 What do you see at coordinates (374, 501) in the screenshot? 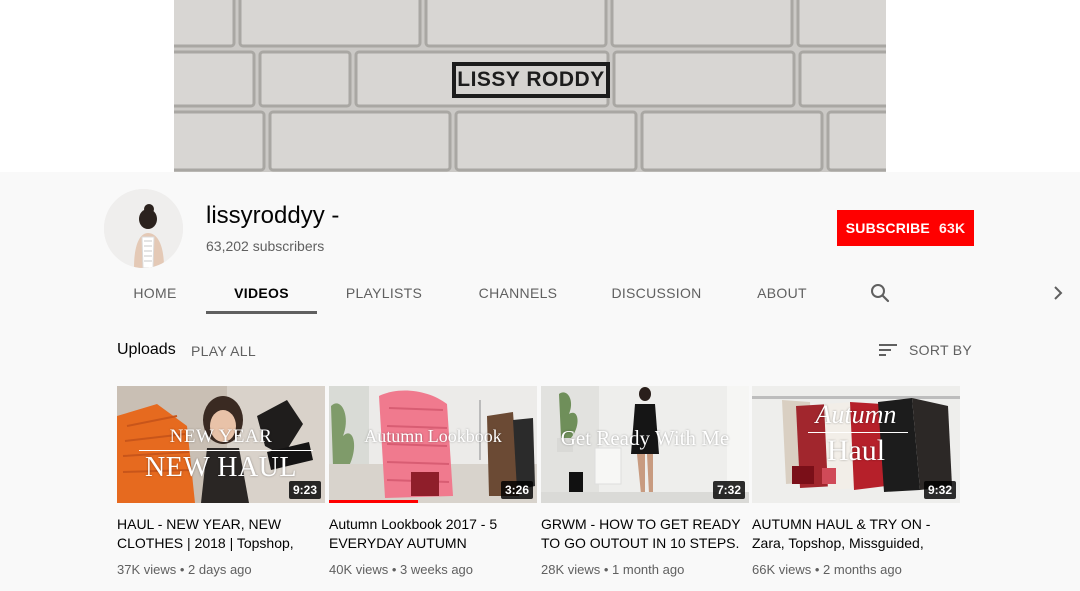
I see `watch-progress-bar` at bounding box center [374, 501].